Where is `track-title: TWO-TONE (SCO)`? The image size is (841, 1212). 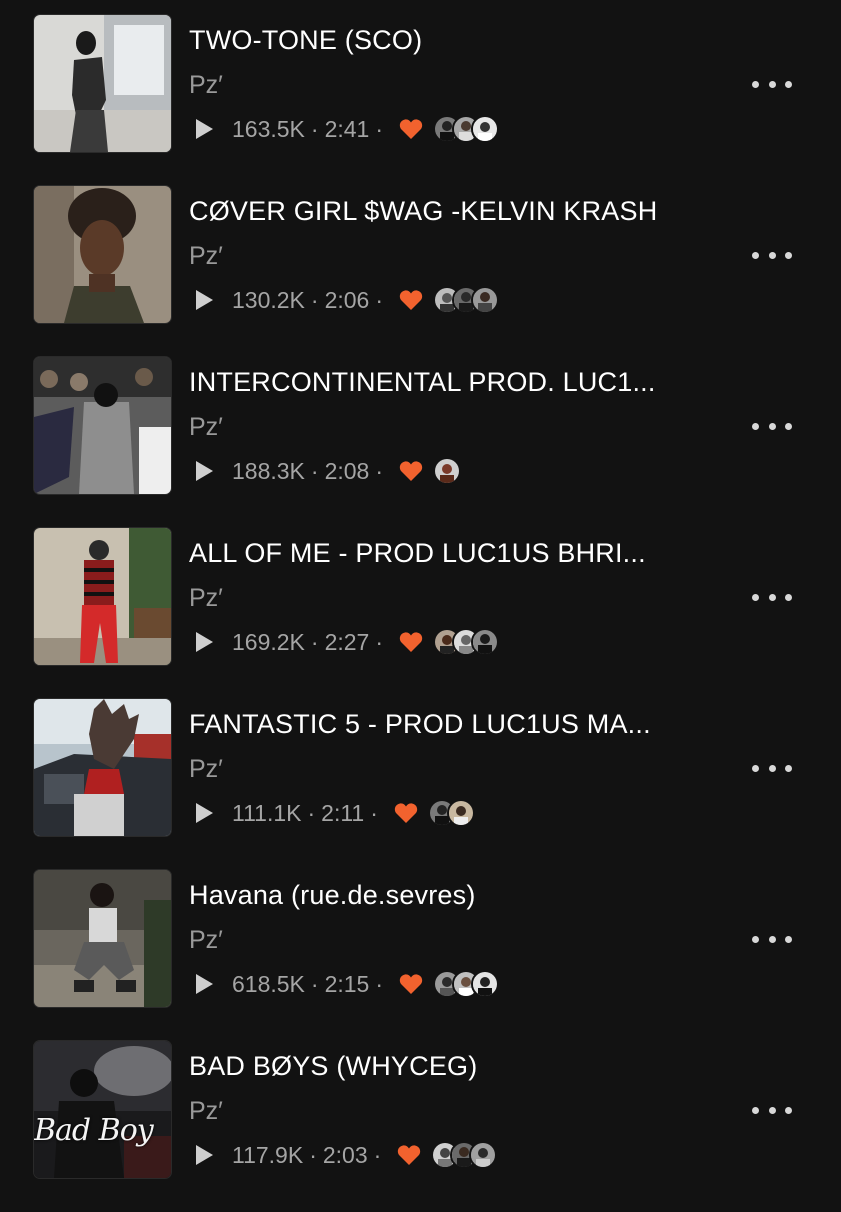
track-title: TWO-TONE (SCO) is located at coordinates (305, 40).